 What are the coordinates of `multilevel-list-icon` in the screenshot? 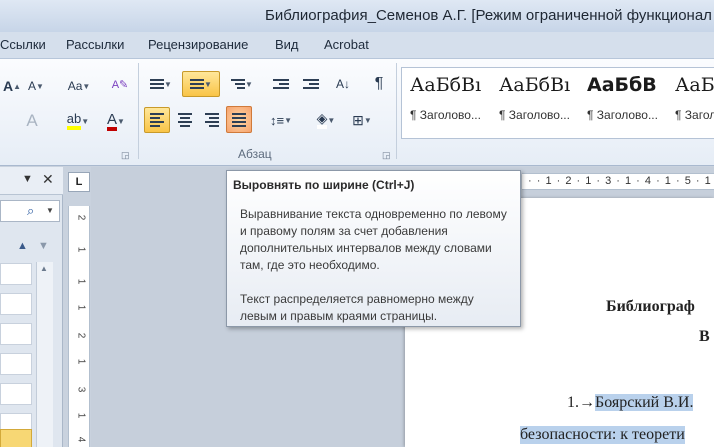 It's located at (238, 84).